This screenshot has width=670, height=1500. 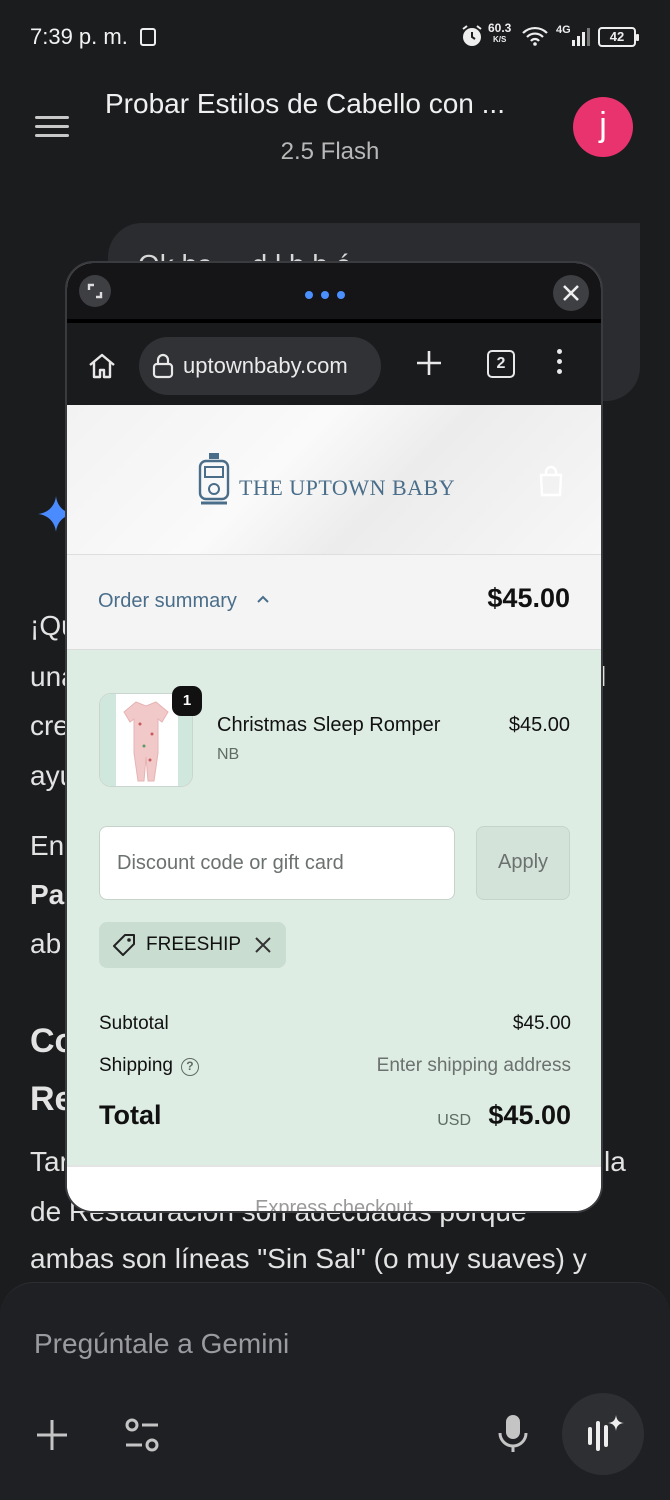 I want to click on order-summary-label: Order summary, so click(x=167, y=601).